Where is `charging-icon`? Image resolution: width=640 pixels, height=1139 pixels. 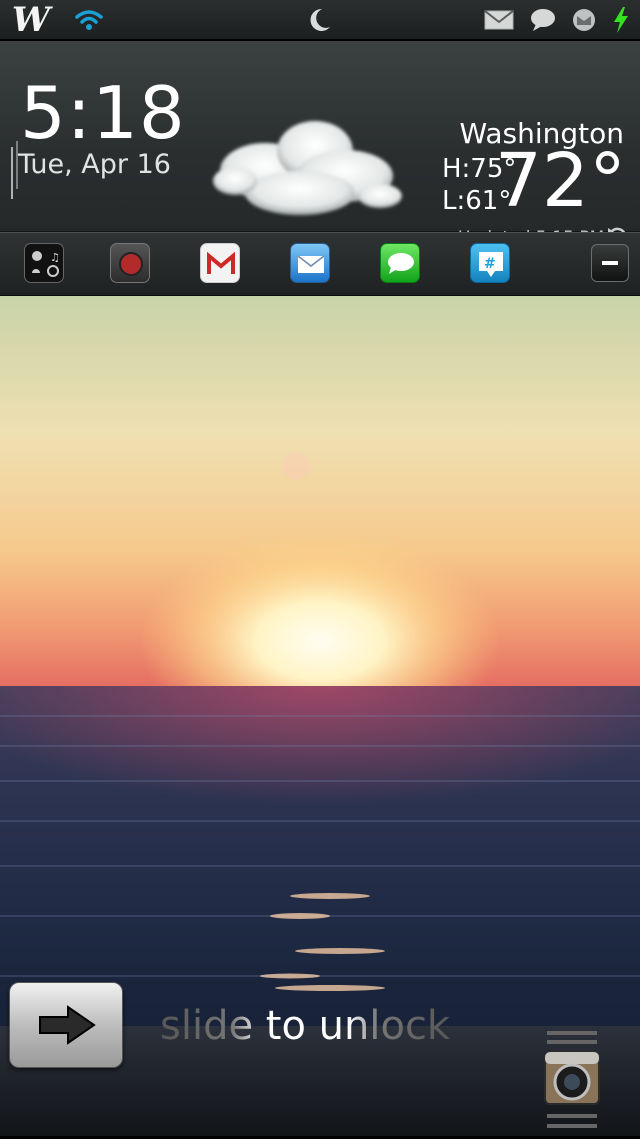
charging-icon is located at coordinates (621, 19).